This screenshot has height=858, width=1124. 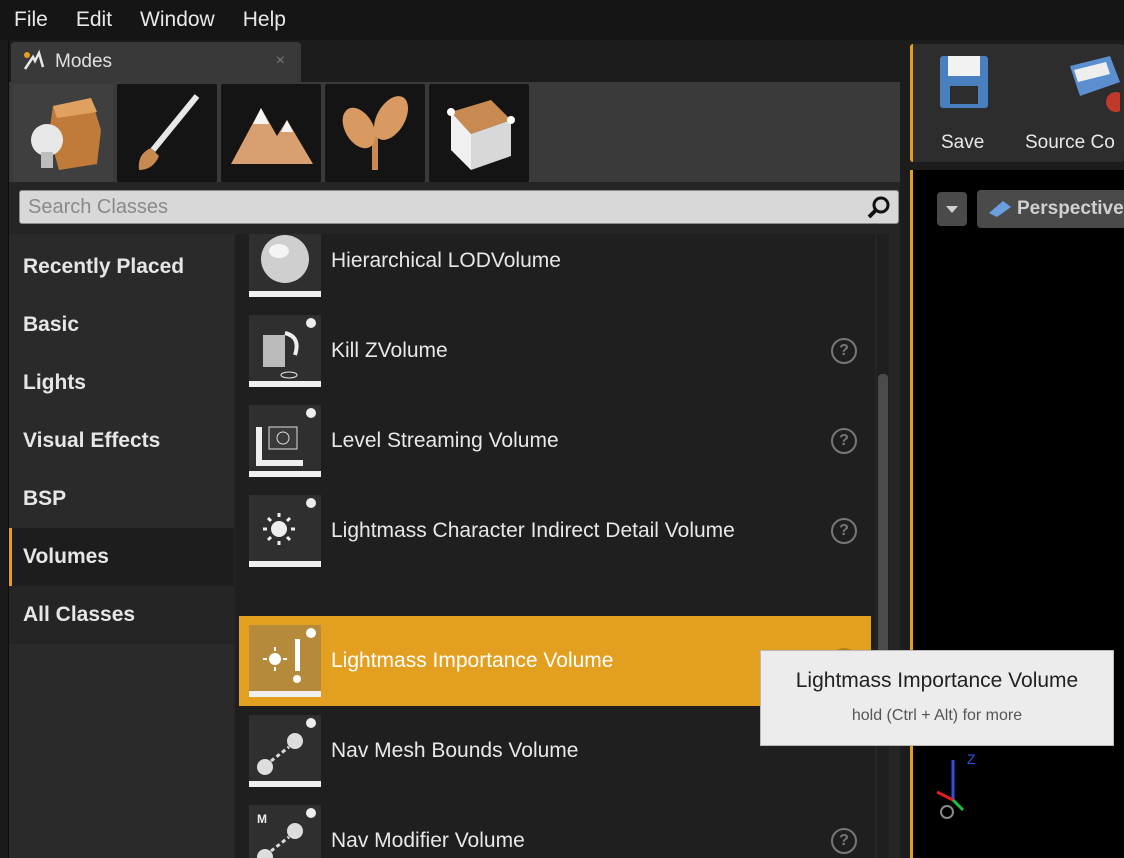 I want to click on perspective-icon, so click(x=1000, y=212).